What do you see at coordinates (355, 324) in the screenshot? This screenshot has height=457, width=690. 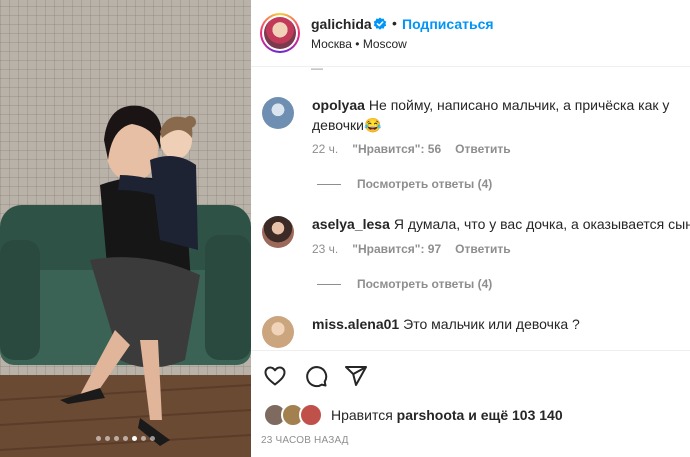 I see `comment-username: miss.alena01` at bounding box center [355, 324].